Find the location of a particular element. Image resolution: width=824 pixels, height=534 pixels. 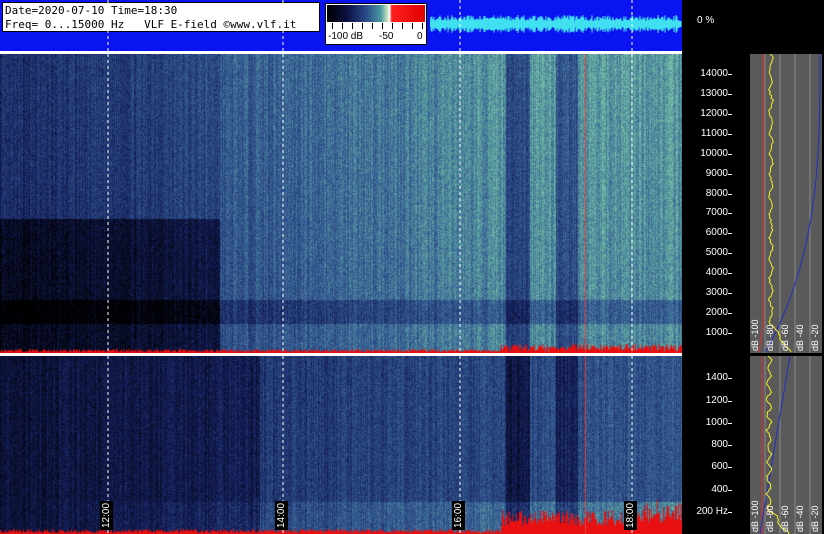

y-tick-label: 4000 is located at coordinates (716, 273).